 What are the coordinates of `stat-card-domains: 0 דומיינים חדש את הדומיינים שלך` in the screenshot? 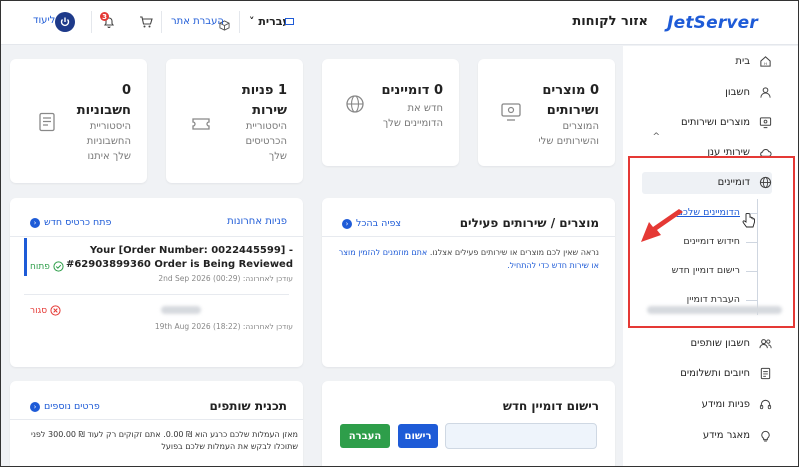 It's located at (390, 112).